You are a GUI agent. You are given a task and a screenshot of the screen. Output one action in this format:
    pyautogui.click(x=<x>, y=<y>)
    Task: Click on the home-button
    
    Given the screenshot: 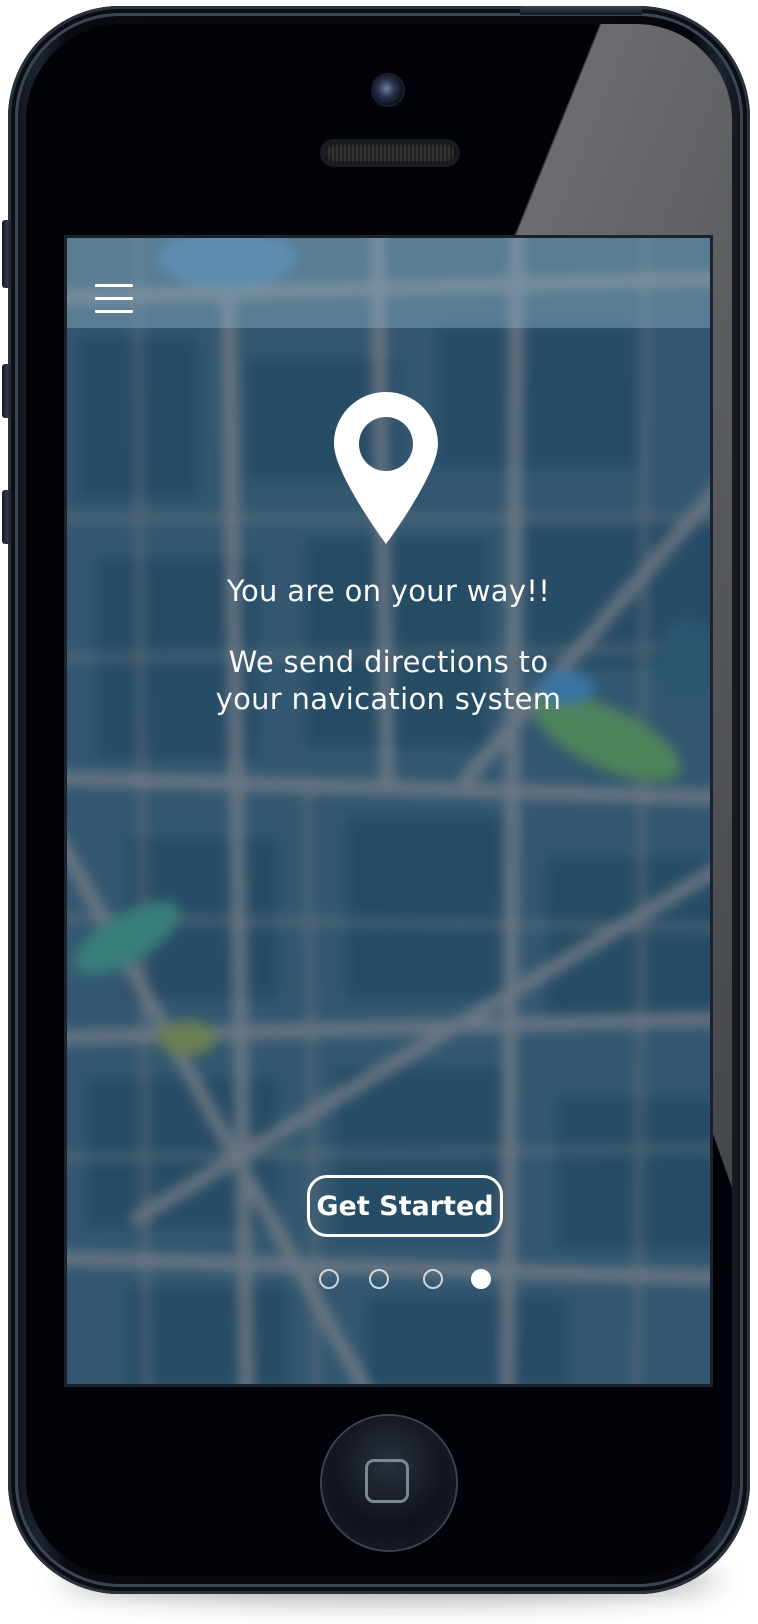 What is the action you would take?
    pyautogui.click(x=389, y=1483)
    